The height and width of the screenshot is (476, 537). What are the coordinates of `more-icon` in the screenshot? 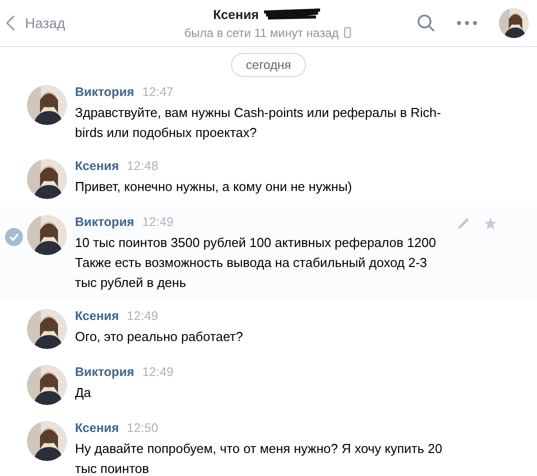 It's located at (467, 23).